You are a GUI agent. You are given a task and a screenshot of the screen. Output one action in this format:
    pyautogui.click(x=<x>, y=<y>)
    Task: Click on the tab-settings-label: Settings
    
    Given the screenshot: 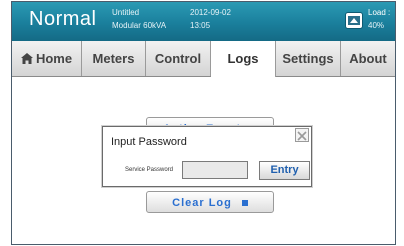 What is the action you would take?
    pyautogui.click(x=308, y=58)
    